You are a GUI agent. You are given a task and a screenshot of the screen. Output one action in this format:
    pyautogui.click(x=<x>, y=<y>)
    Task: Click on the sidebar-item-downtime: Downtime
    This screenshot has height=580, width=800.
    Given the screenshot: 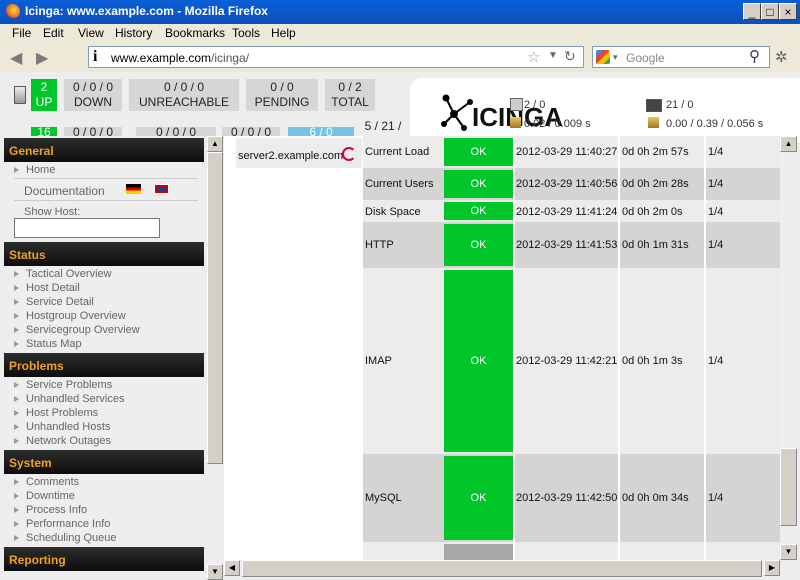 What is the action you would take?
    pyautogui.click(x=104, y=496)
    